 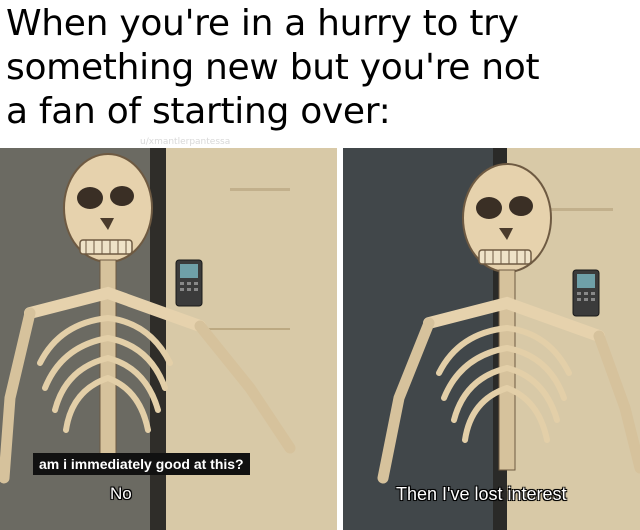 I want to click on caption-line-1: When you're in a hurry to try, so click(x=262, y=23).